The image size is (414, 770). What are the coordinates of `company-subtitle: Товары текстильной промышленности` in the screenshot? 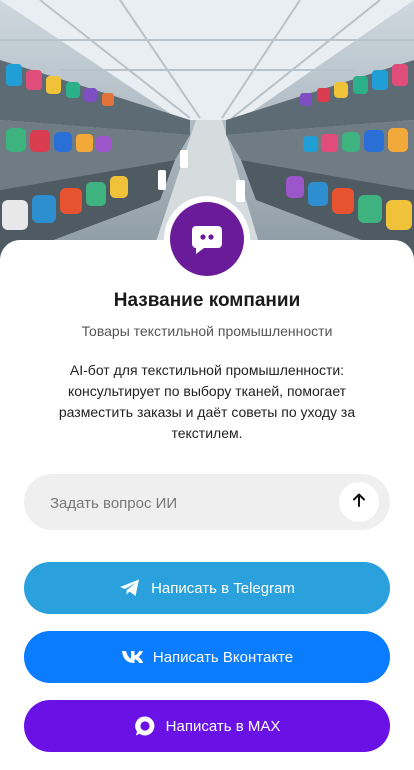 It's located at (207, 331).